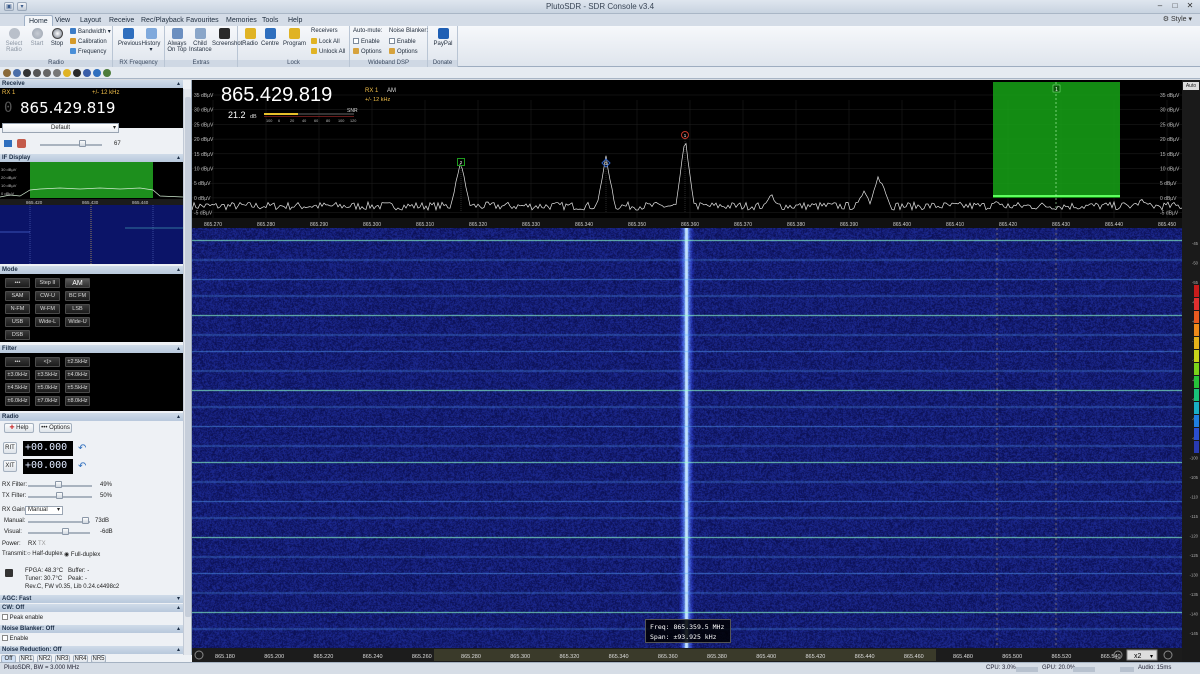  I want to click on speaker-icon, so click(21, 143).